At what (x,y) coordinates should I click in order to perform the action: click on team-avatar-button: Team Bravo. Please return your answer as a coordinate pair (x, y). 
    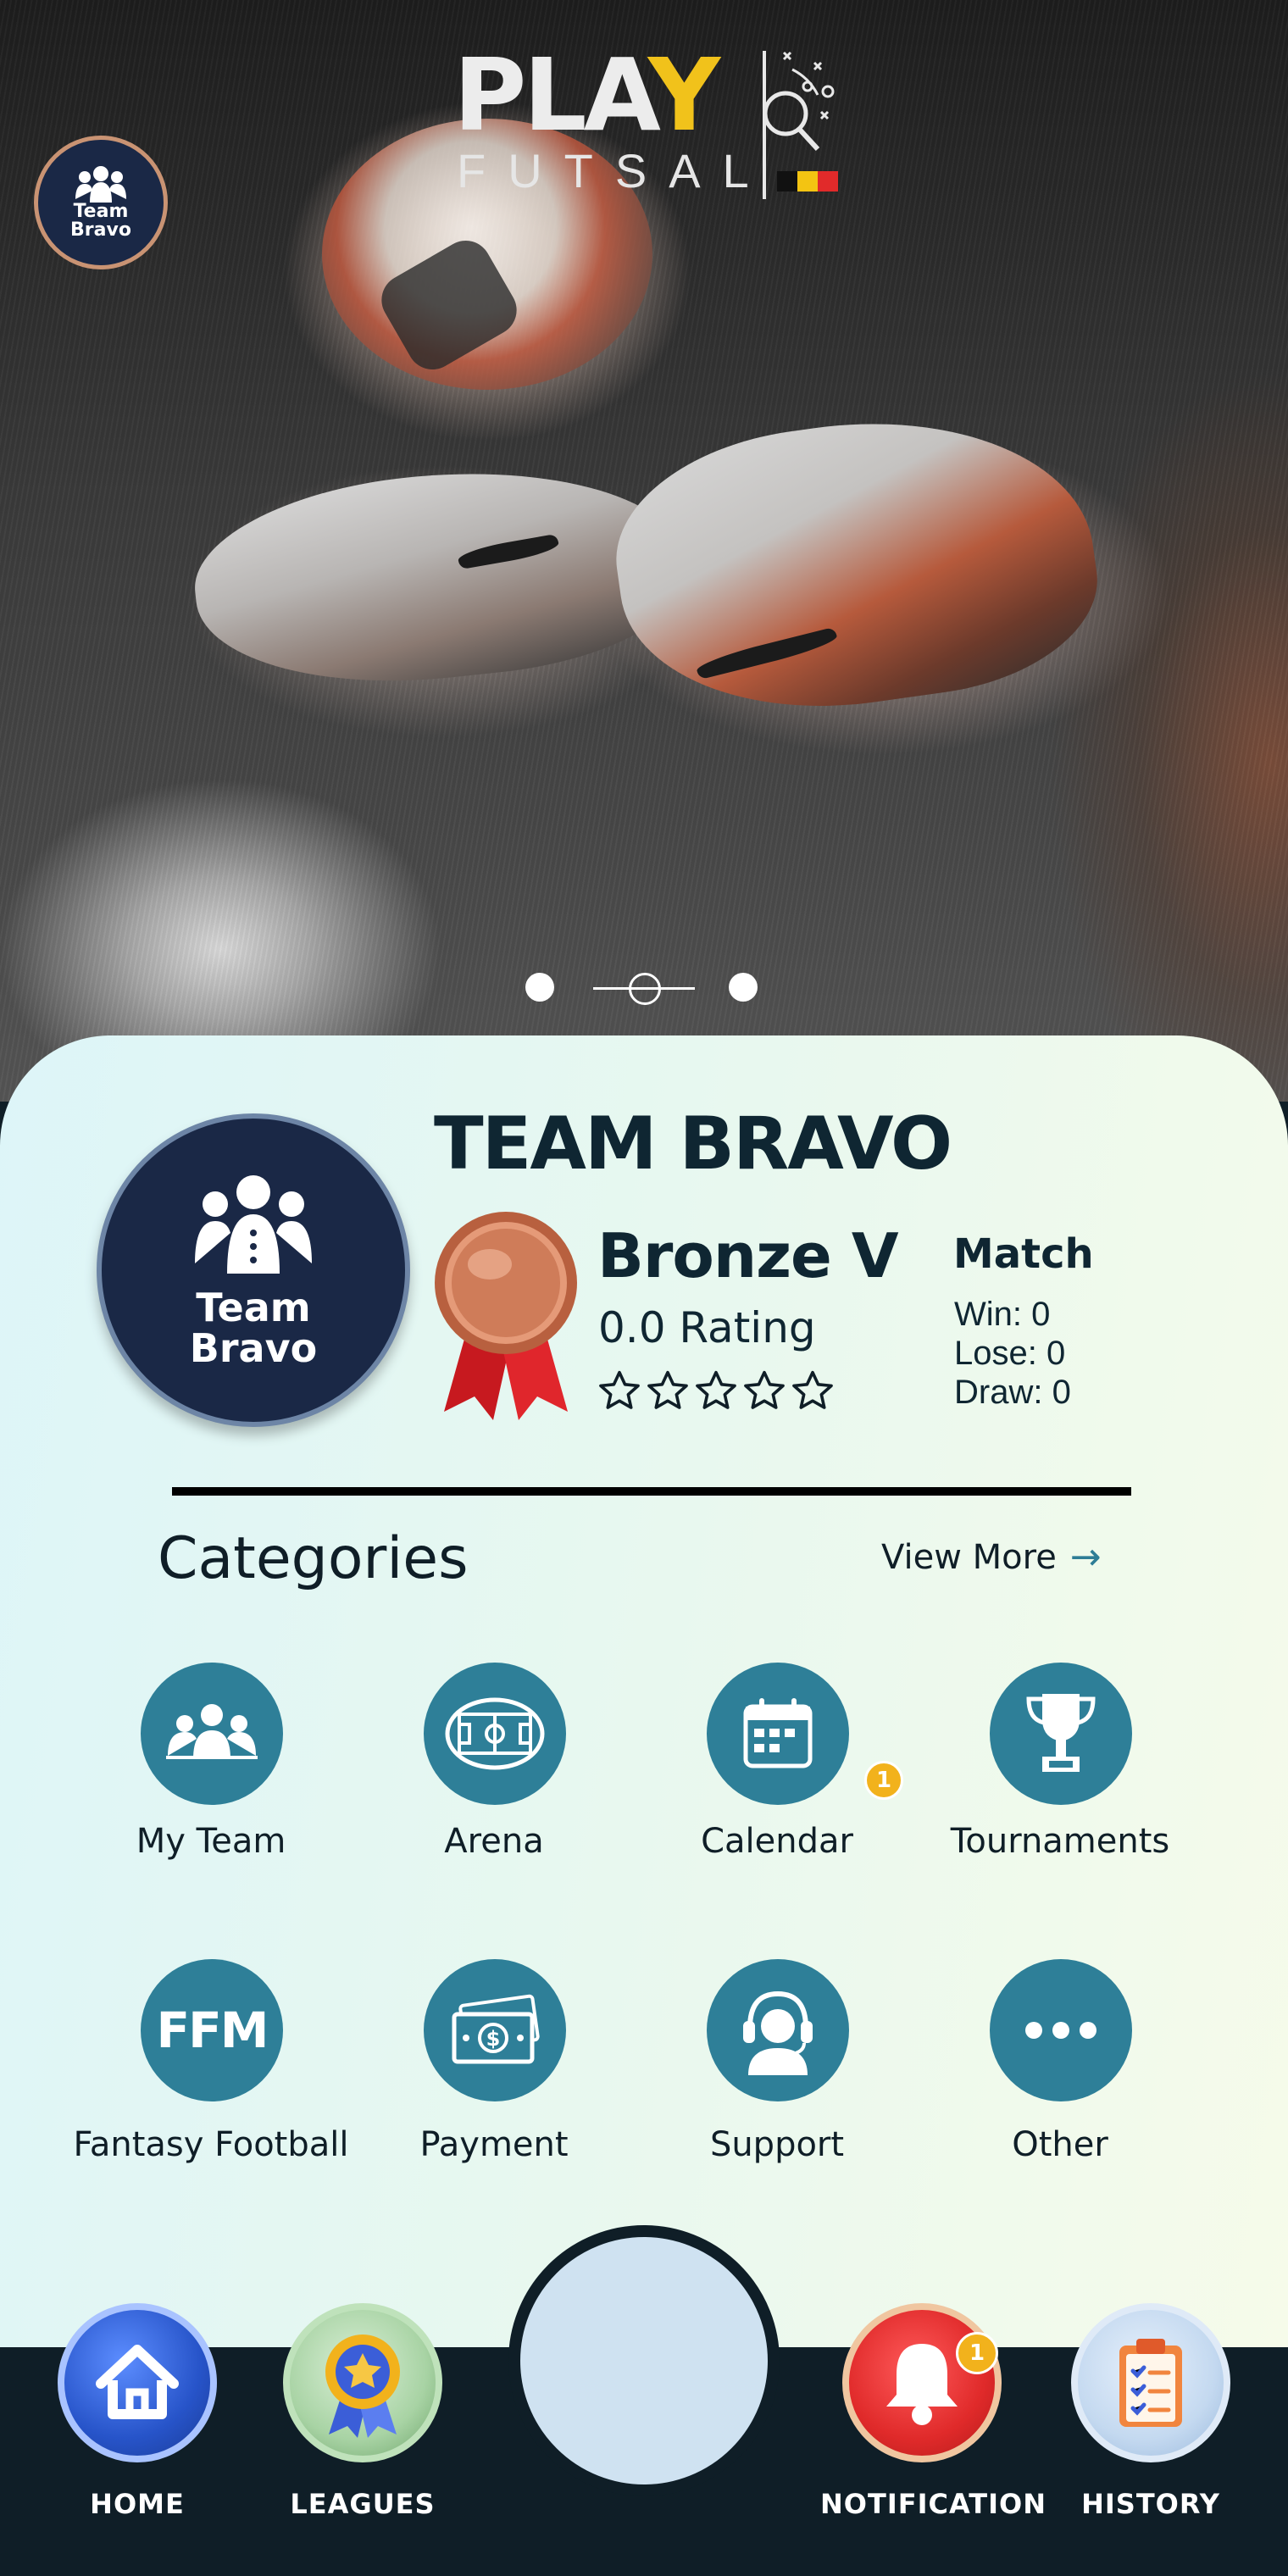
    Looking at the image, I should click on (101, 202).